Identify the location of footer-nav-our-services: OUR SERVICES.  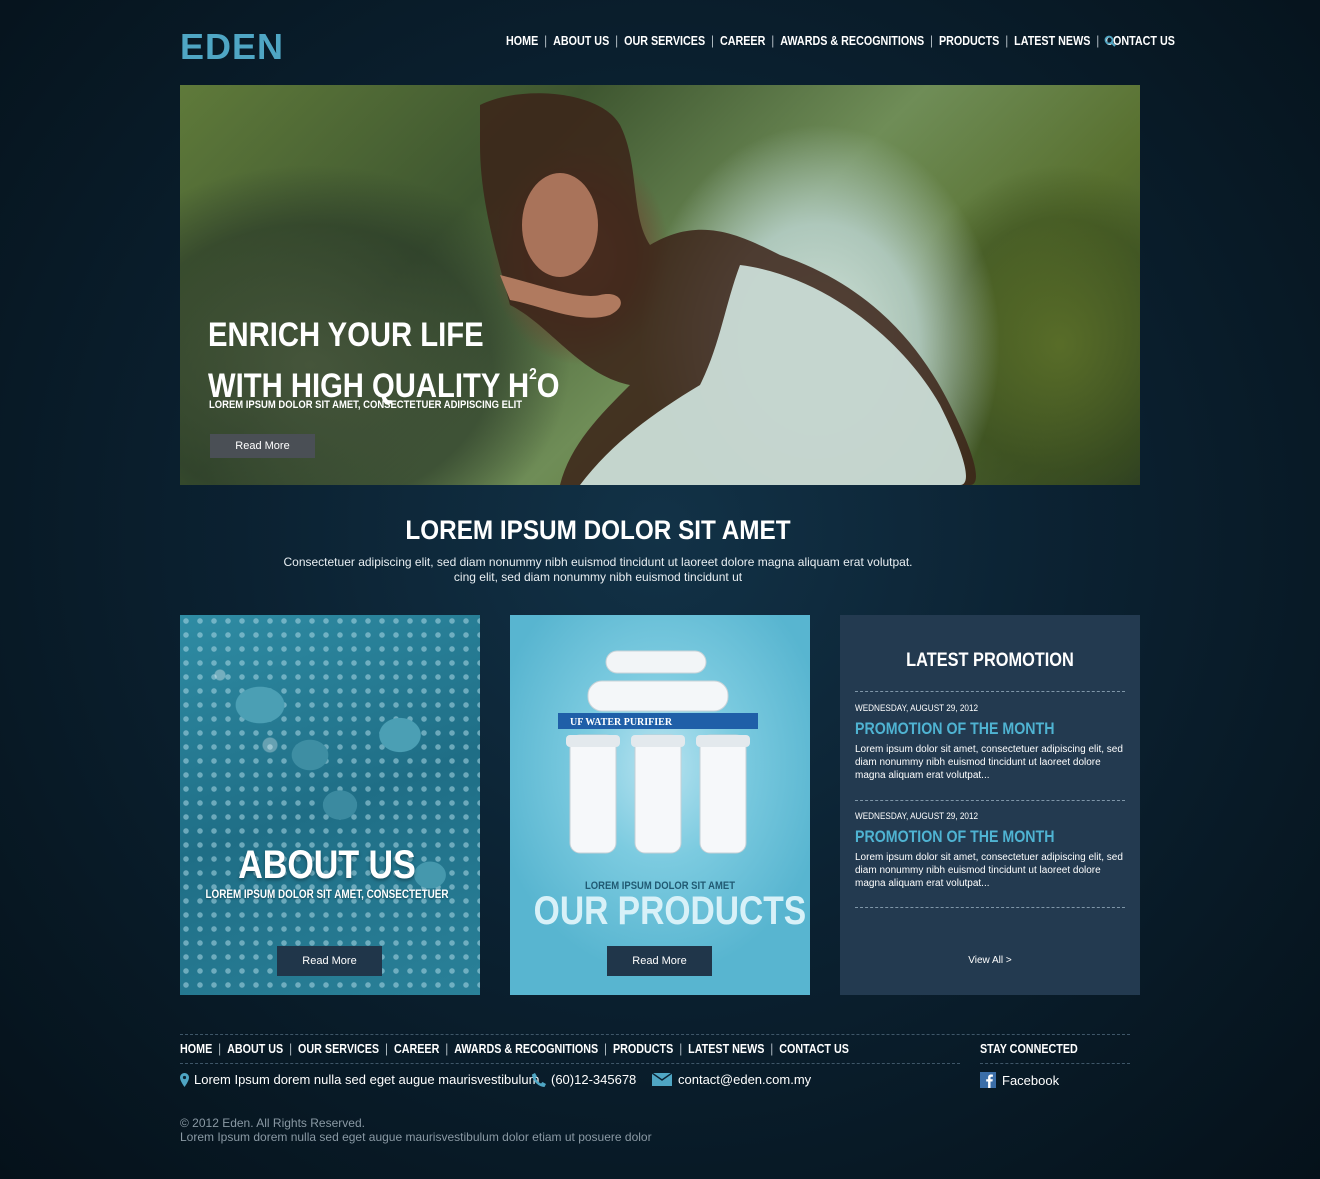
(338, 1049).